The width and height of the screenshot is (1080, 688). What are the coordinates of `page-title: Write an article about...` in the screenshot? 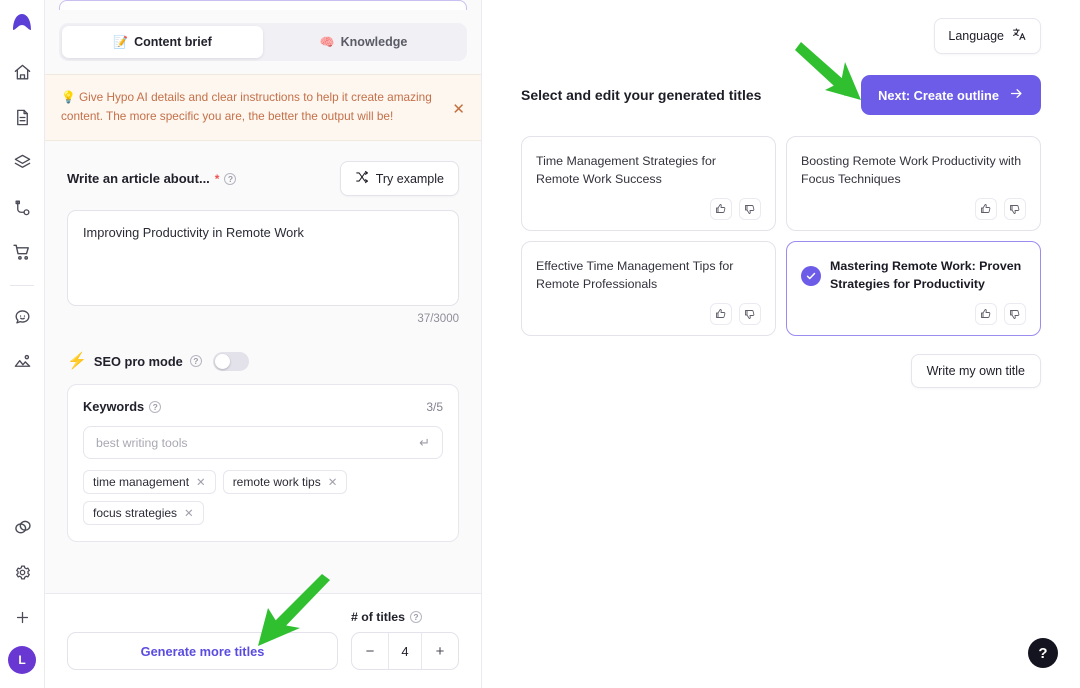 It's located at (138, 179).